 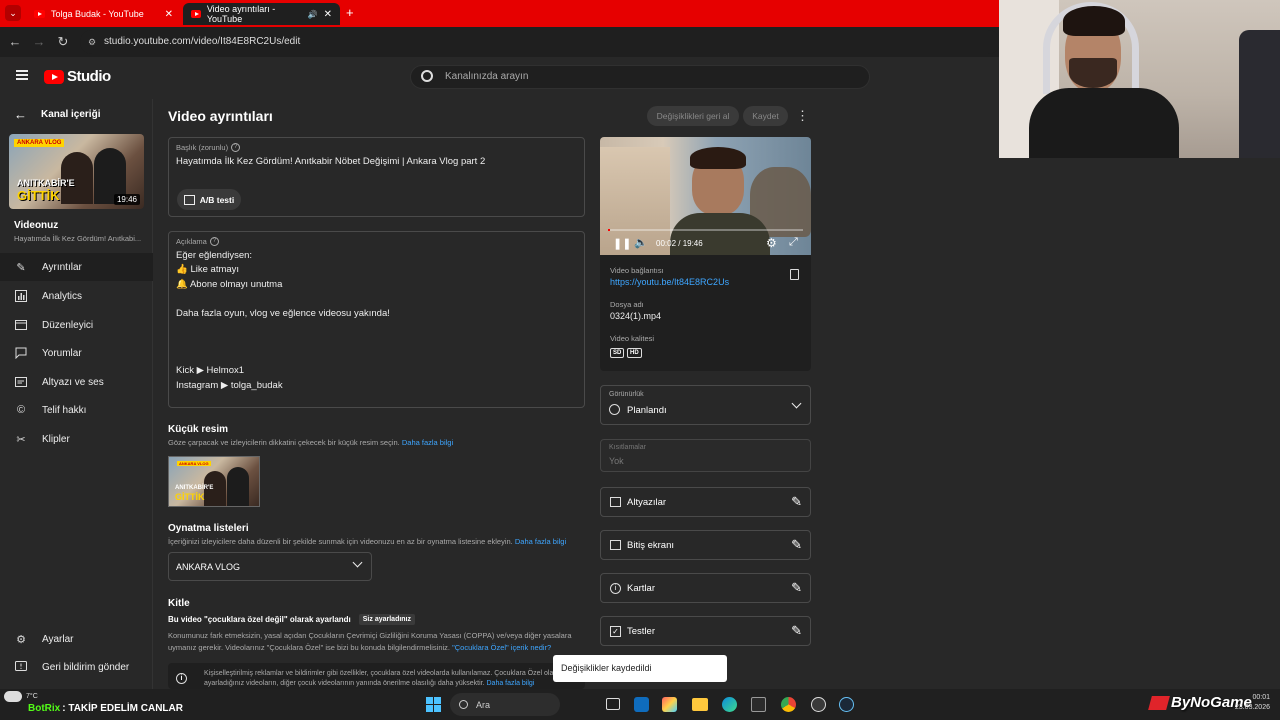 I want to click on comments-icon, so click(x=21, y=353).